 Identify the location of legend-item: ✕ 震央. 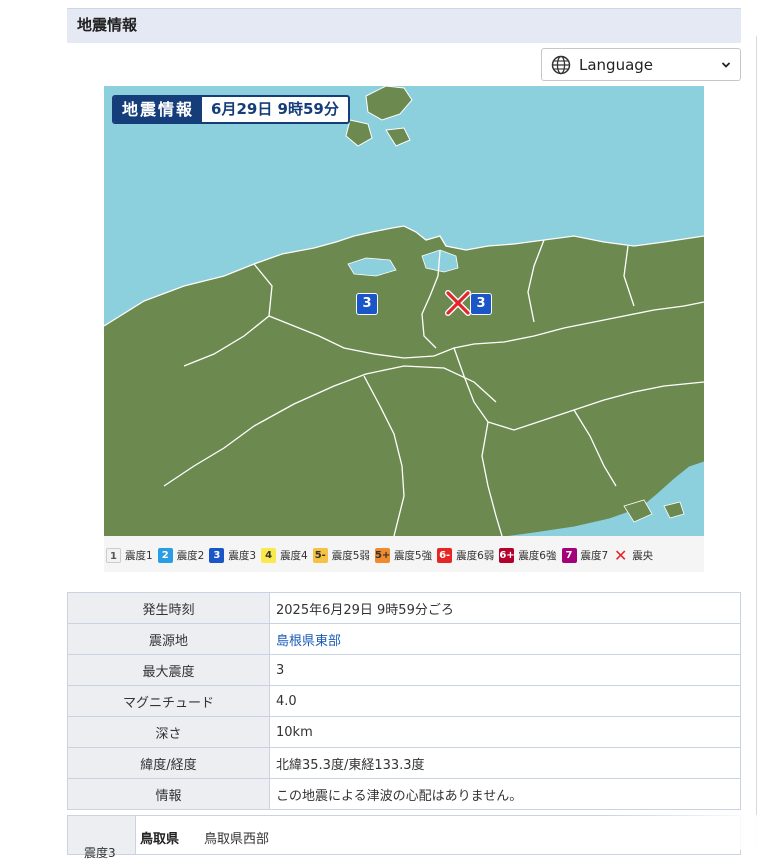
(633, 555).